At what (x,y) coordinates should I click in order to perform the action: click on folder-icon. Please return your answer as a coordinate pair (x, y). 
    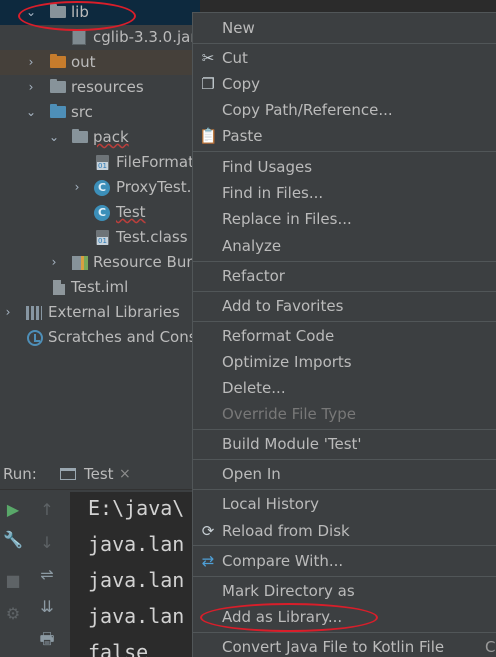
    Looking at the image, I should click on (58, 86).